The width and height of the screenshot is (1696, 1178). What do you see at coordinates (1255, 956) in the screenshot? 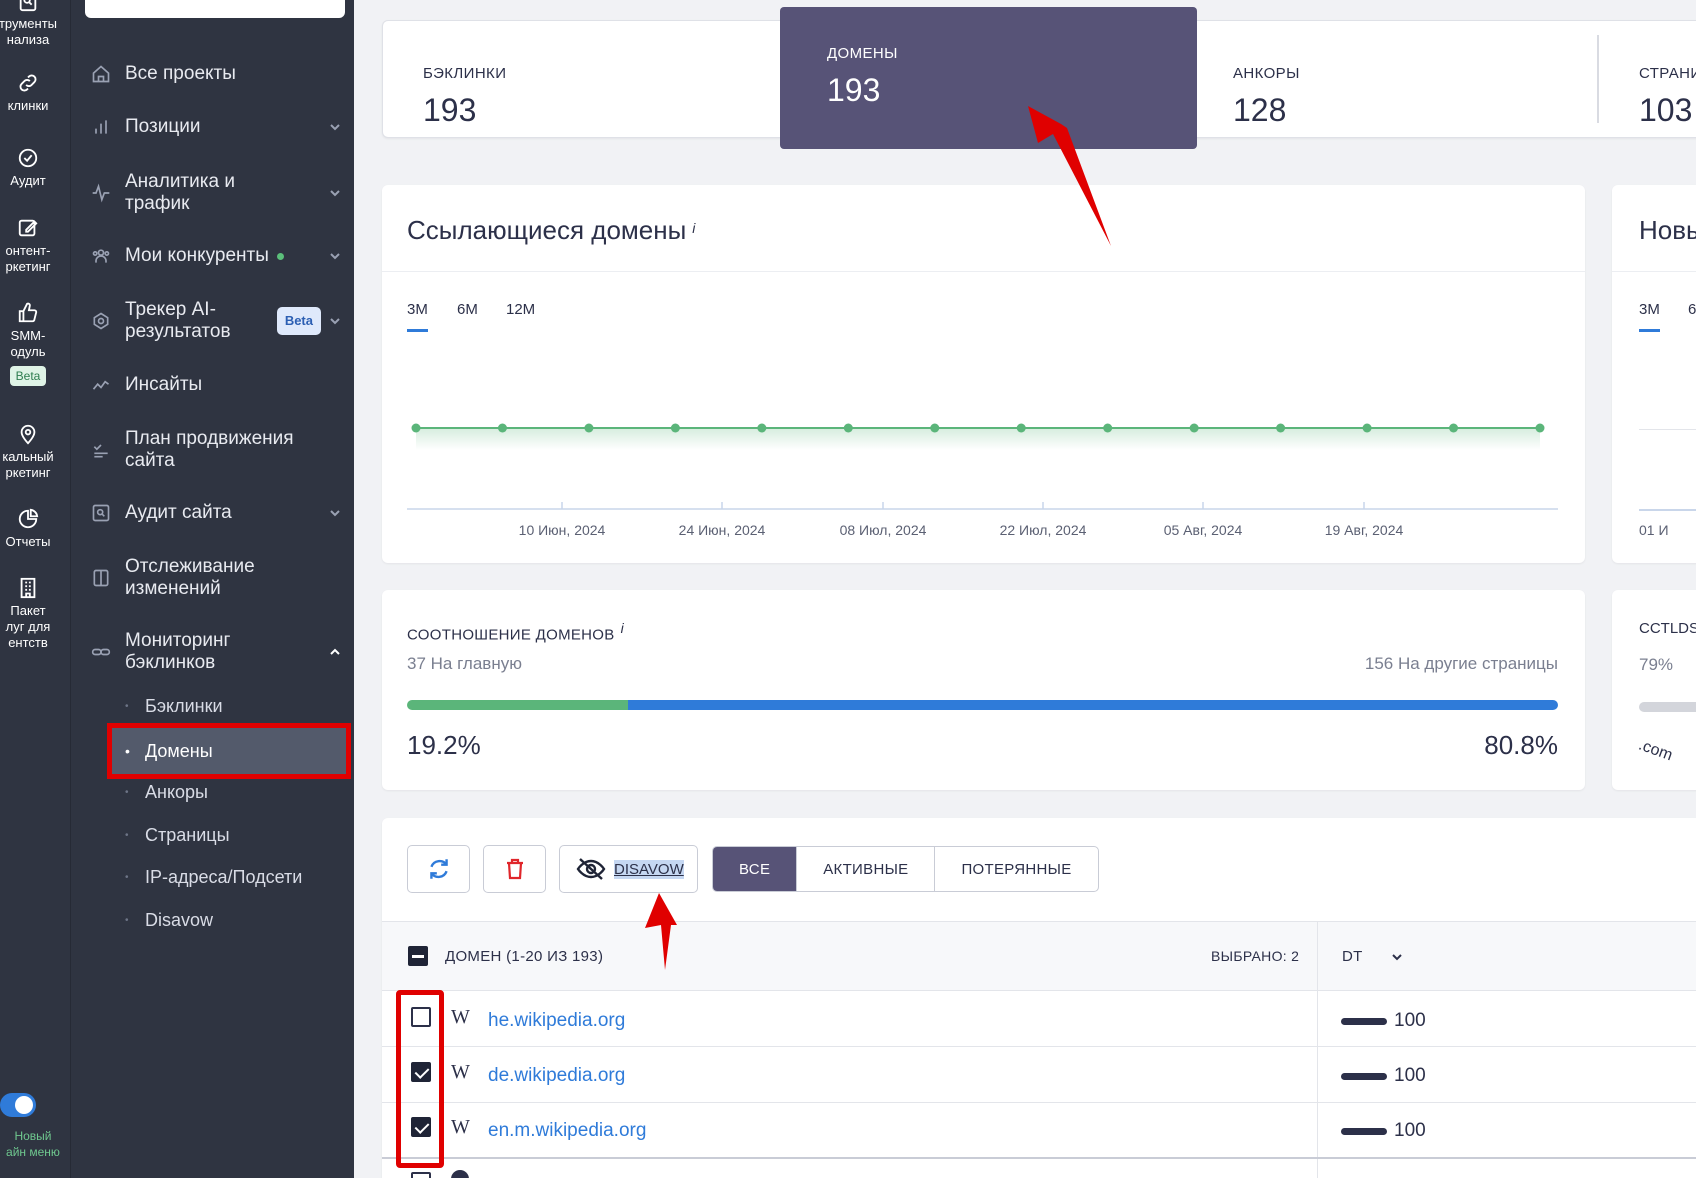
I see `selected-count: ВЫБРАНО: 2` at bounding box center [1255, 956].